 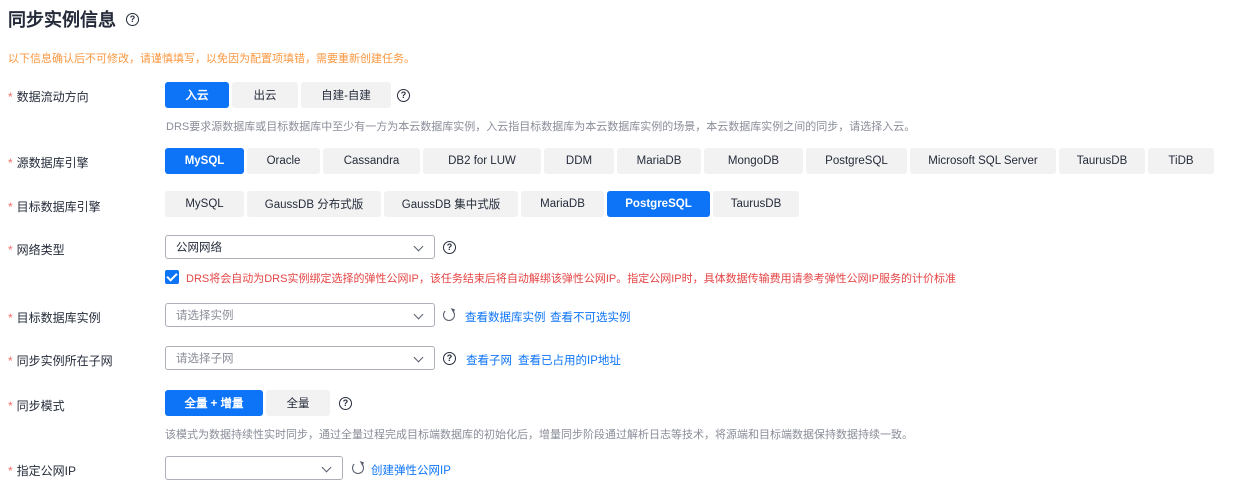 What do you see at coordinates (204, 161) in the screenshot?
I see `source-engine-mysql: MySQL` at bounding box center [204, 161].